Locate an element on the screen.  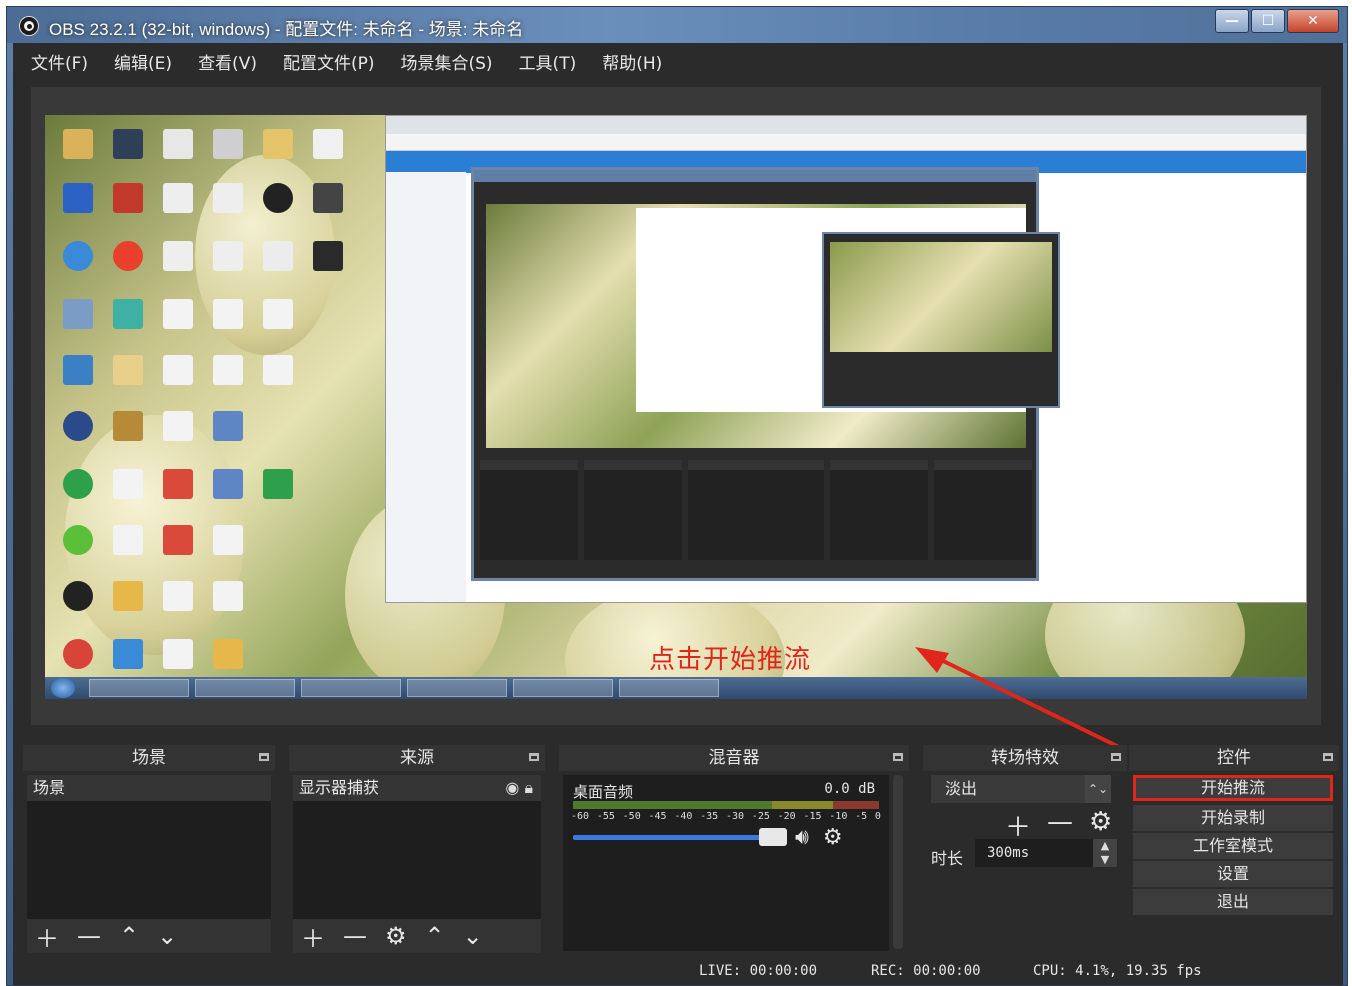
mixer-title: 混音器 is located at coordinates (734, 758).